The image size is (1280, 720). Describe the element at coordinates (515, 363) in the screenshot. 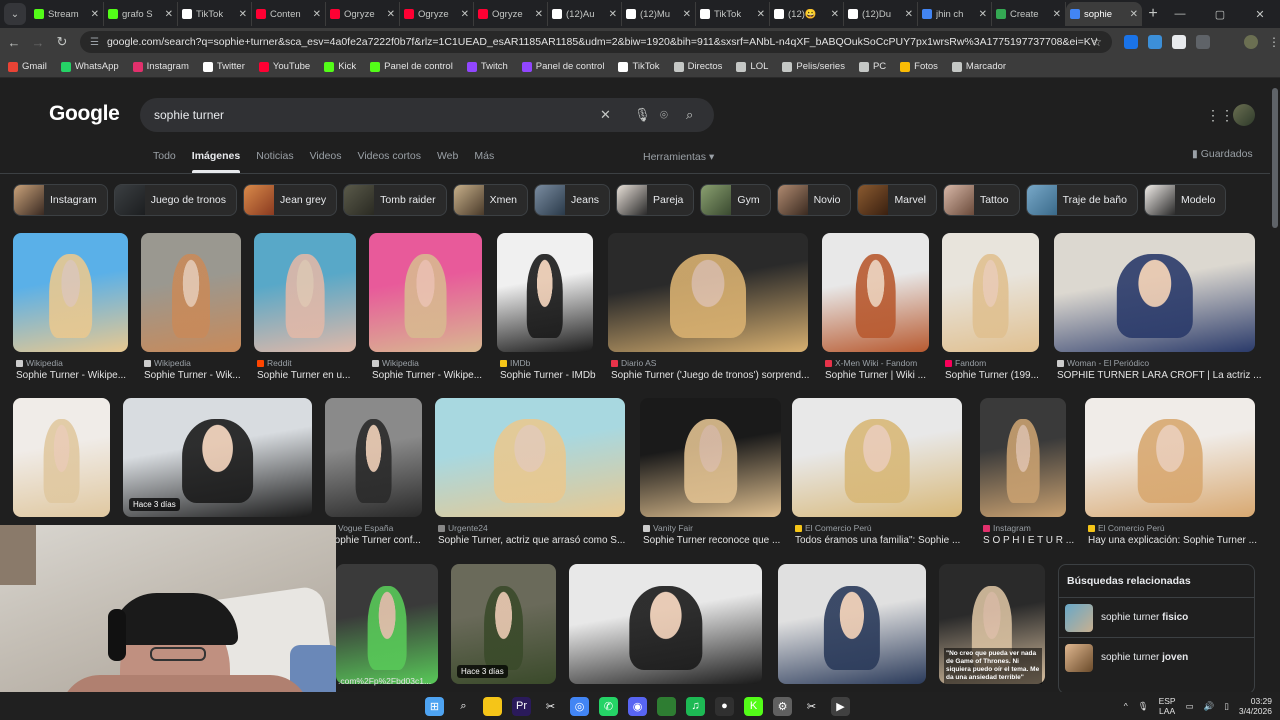

I see `result-source: IMDb` at that location.